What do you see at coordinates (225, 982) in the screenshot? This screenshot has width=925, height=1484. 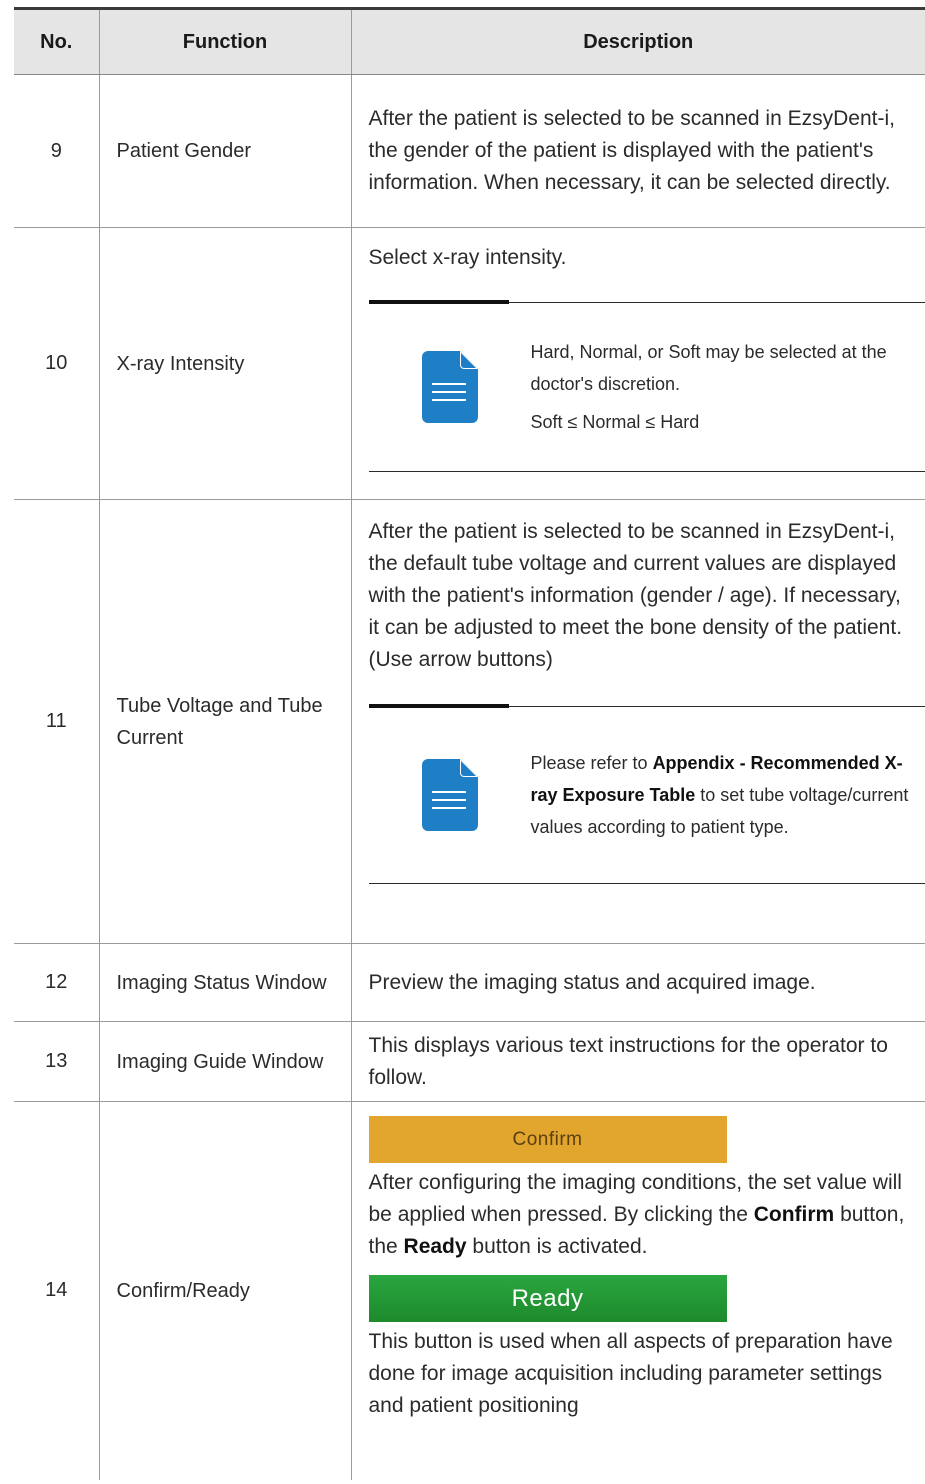 I see `row-function: Imaging Status Window` at bounding box center [225, 982].